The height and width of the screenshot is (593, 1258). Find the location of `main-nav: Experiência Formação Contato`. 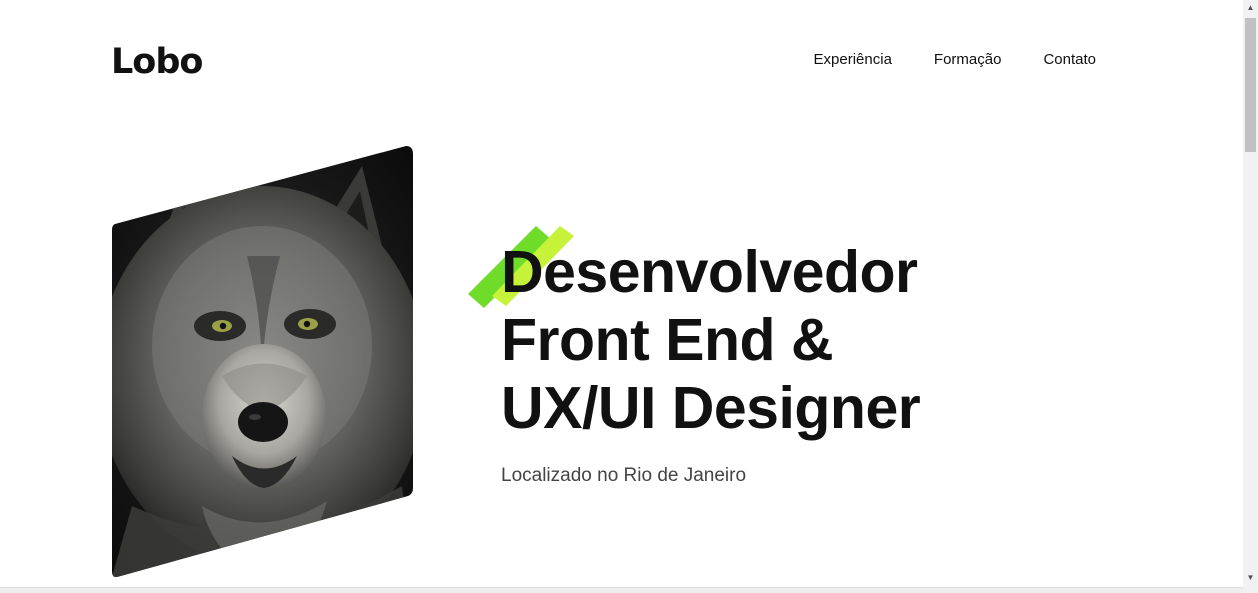

main-nav: Experiência Formação Contato is located at coordinates (955, 60).